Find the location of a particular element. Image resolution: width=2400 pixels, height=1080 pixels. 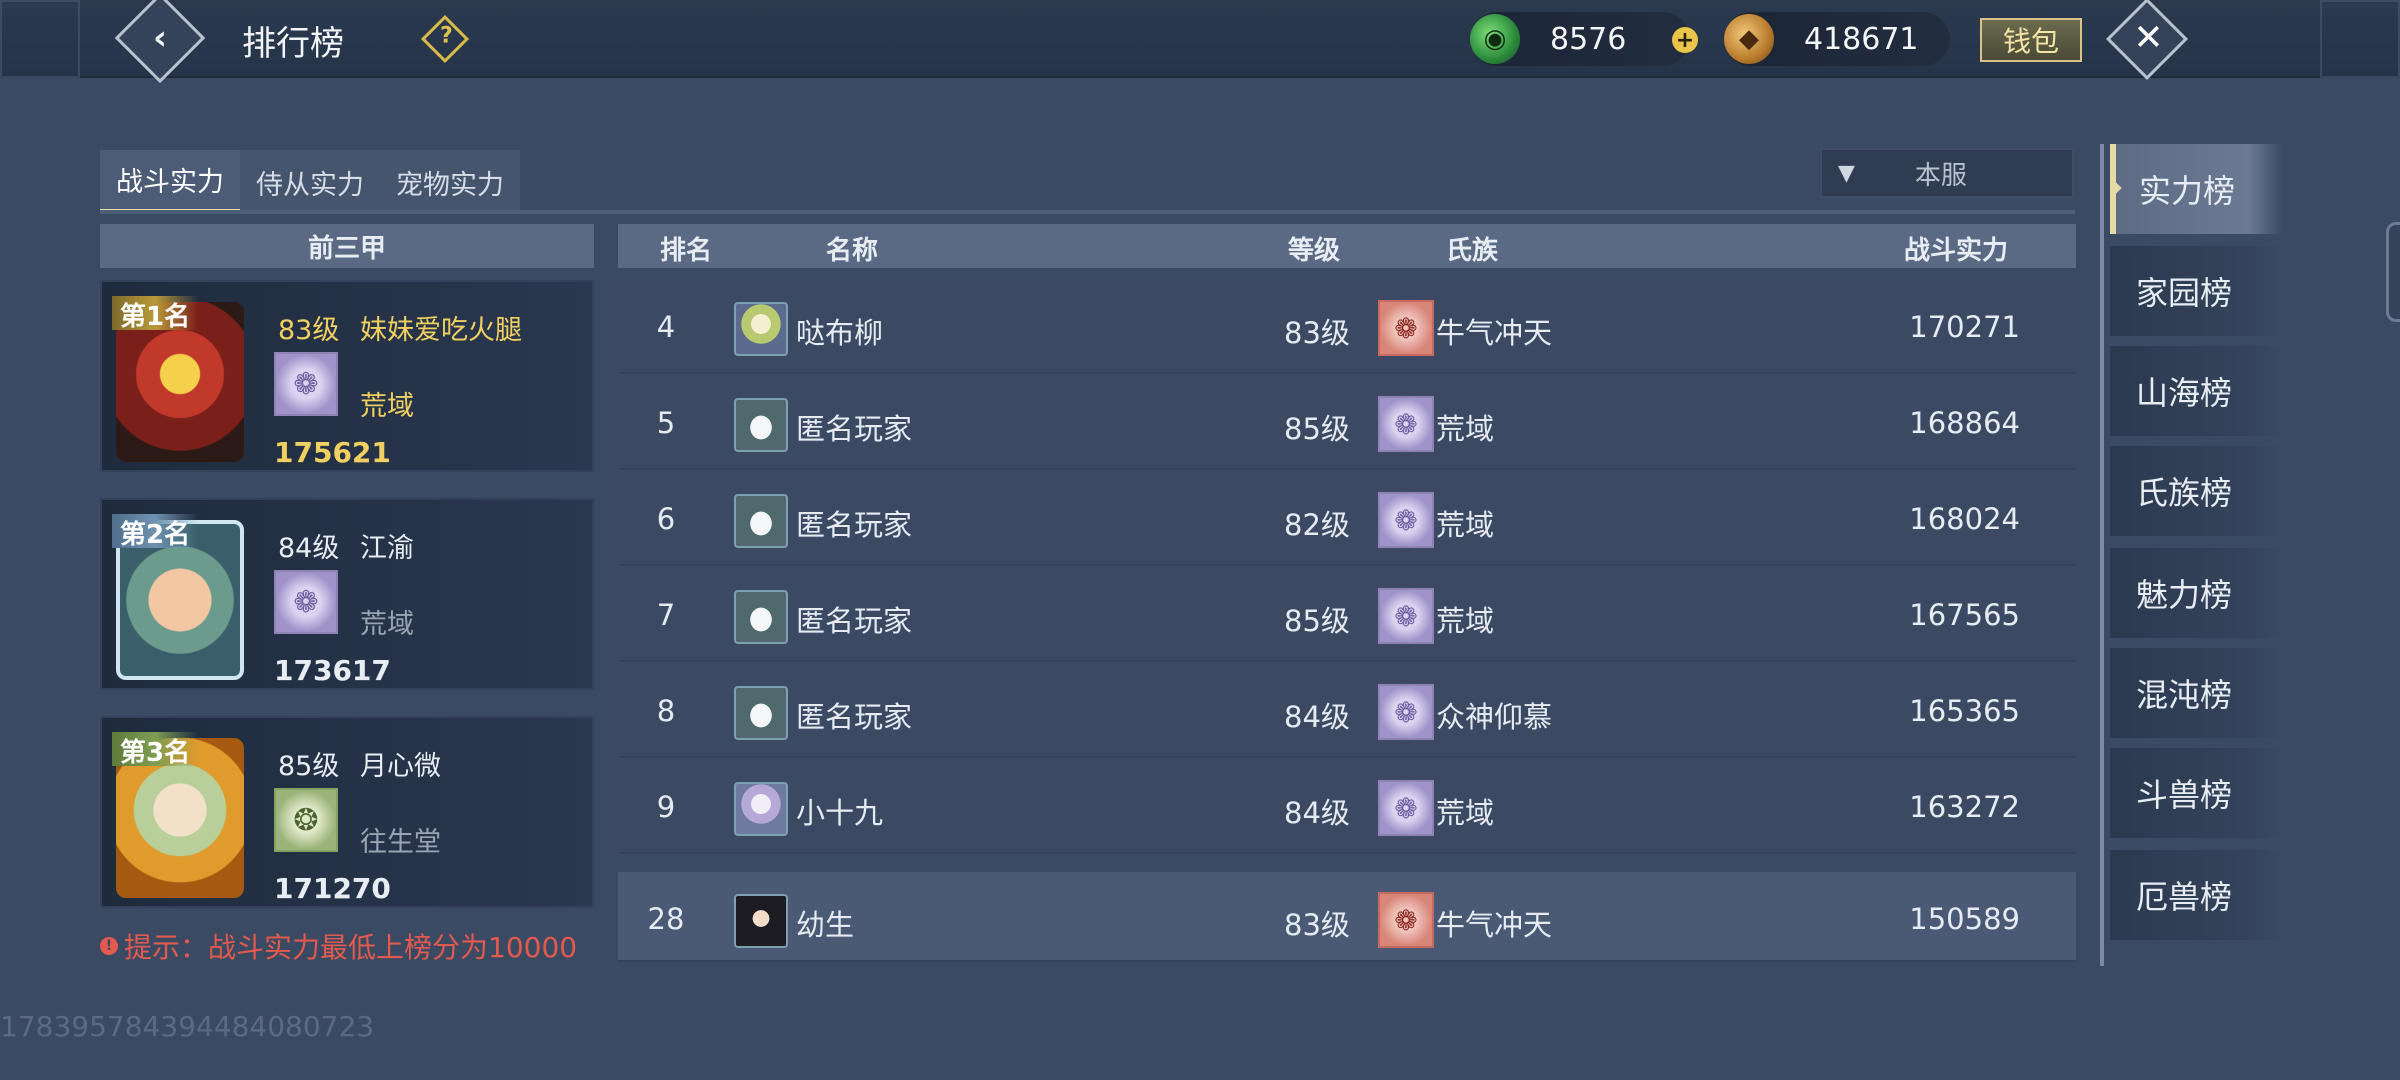

coin-icon: ◆ is located at coordinates (1749, 39).